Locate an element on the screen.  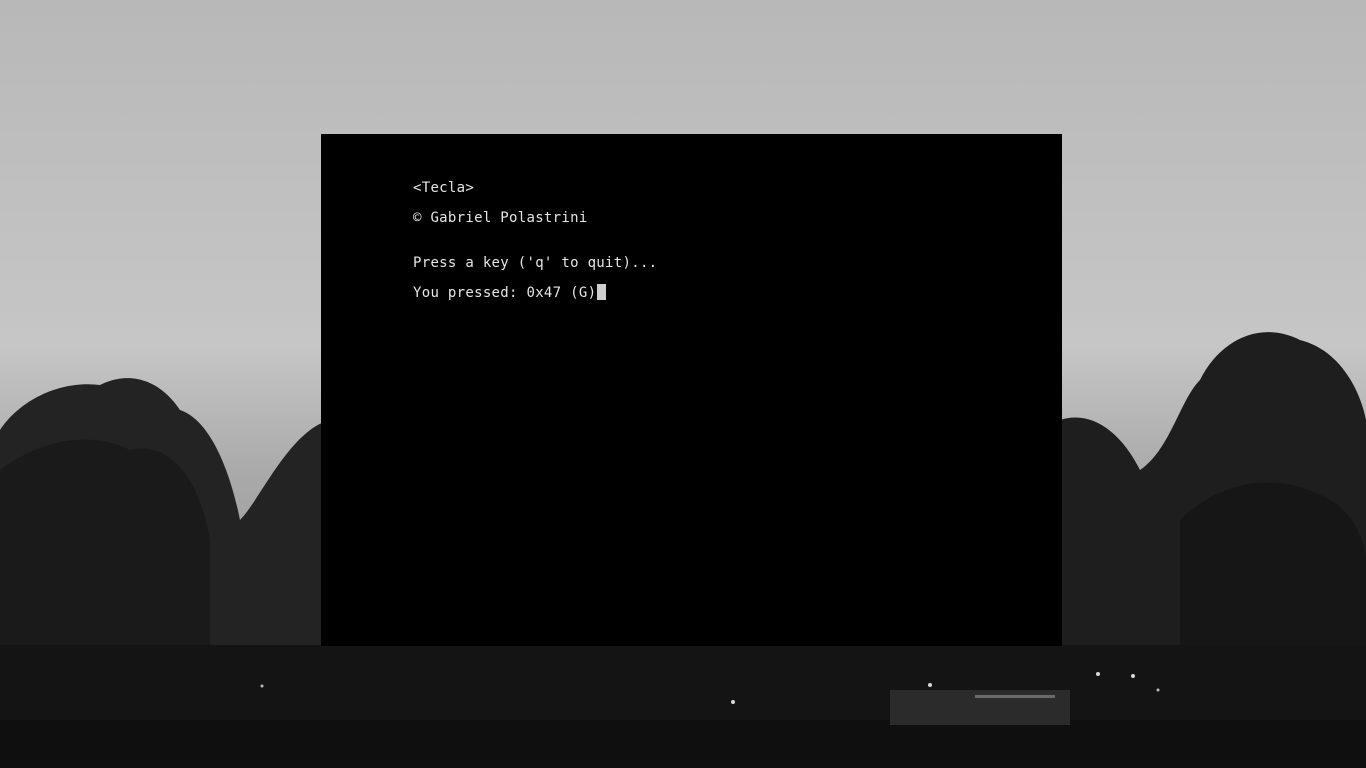
text-cursor is located at coordinates (602, 292).